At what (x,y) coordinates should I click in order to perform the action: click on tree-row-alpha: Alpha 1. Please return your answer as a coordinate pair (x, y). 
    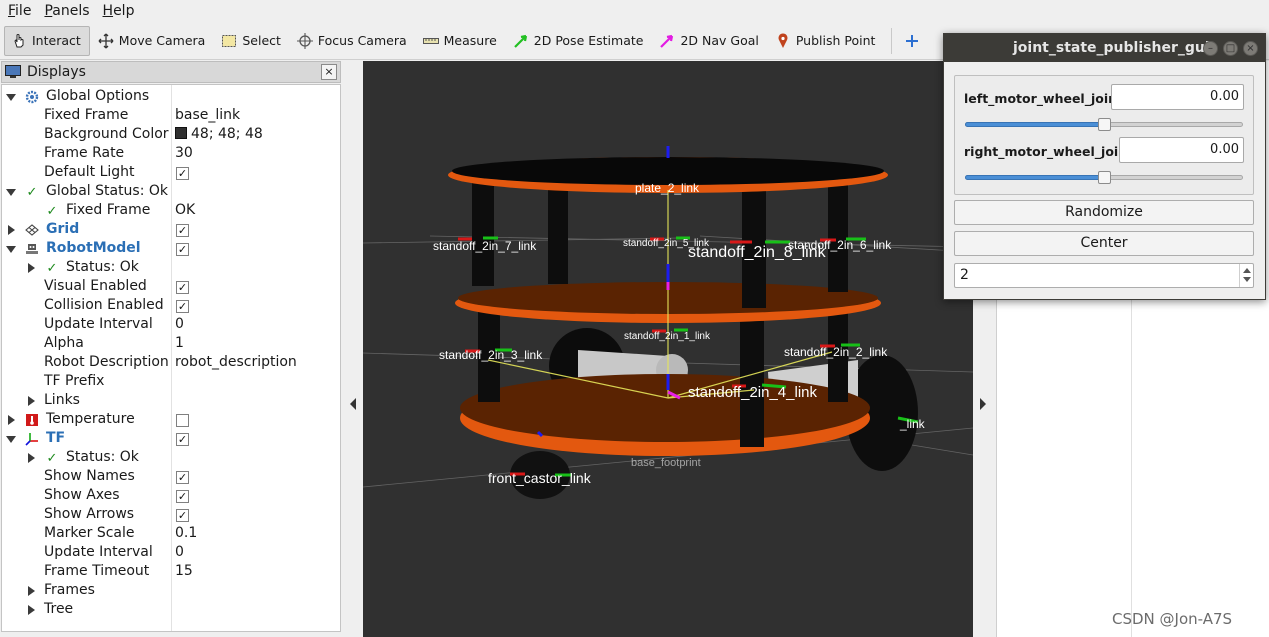
    Looking at the image, I should click on (171, 344).